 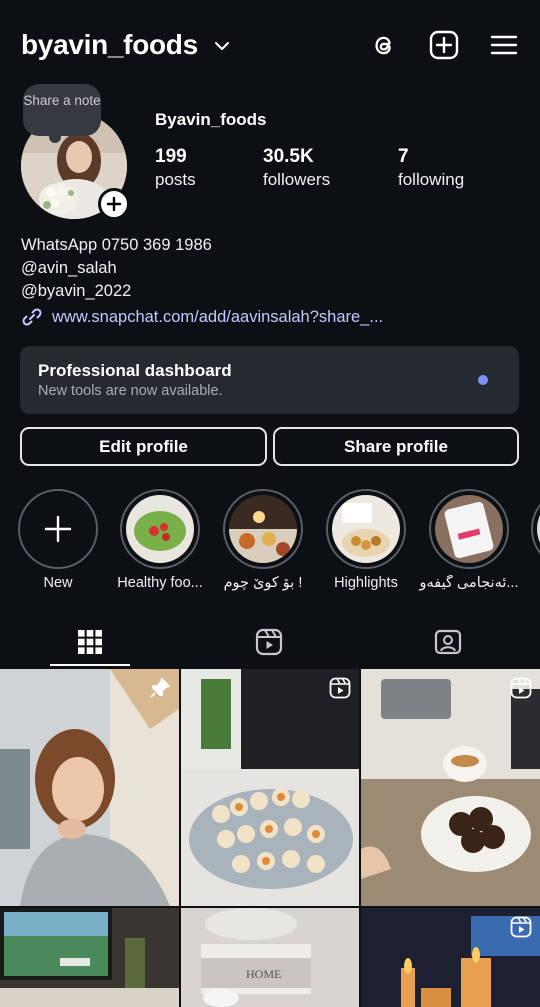 I want to click on stat-label: following, so click(x=431, y=179).